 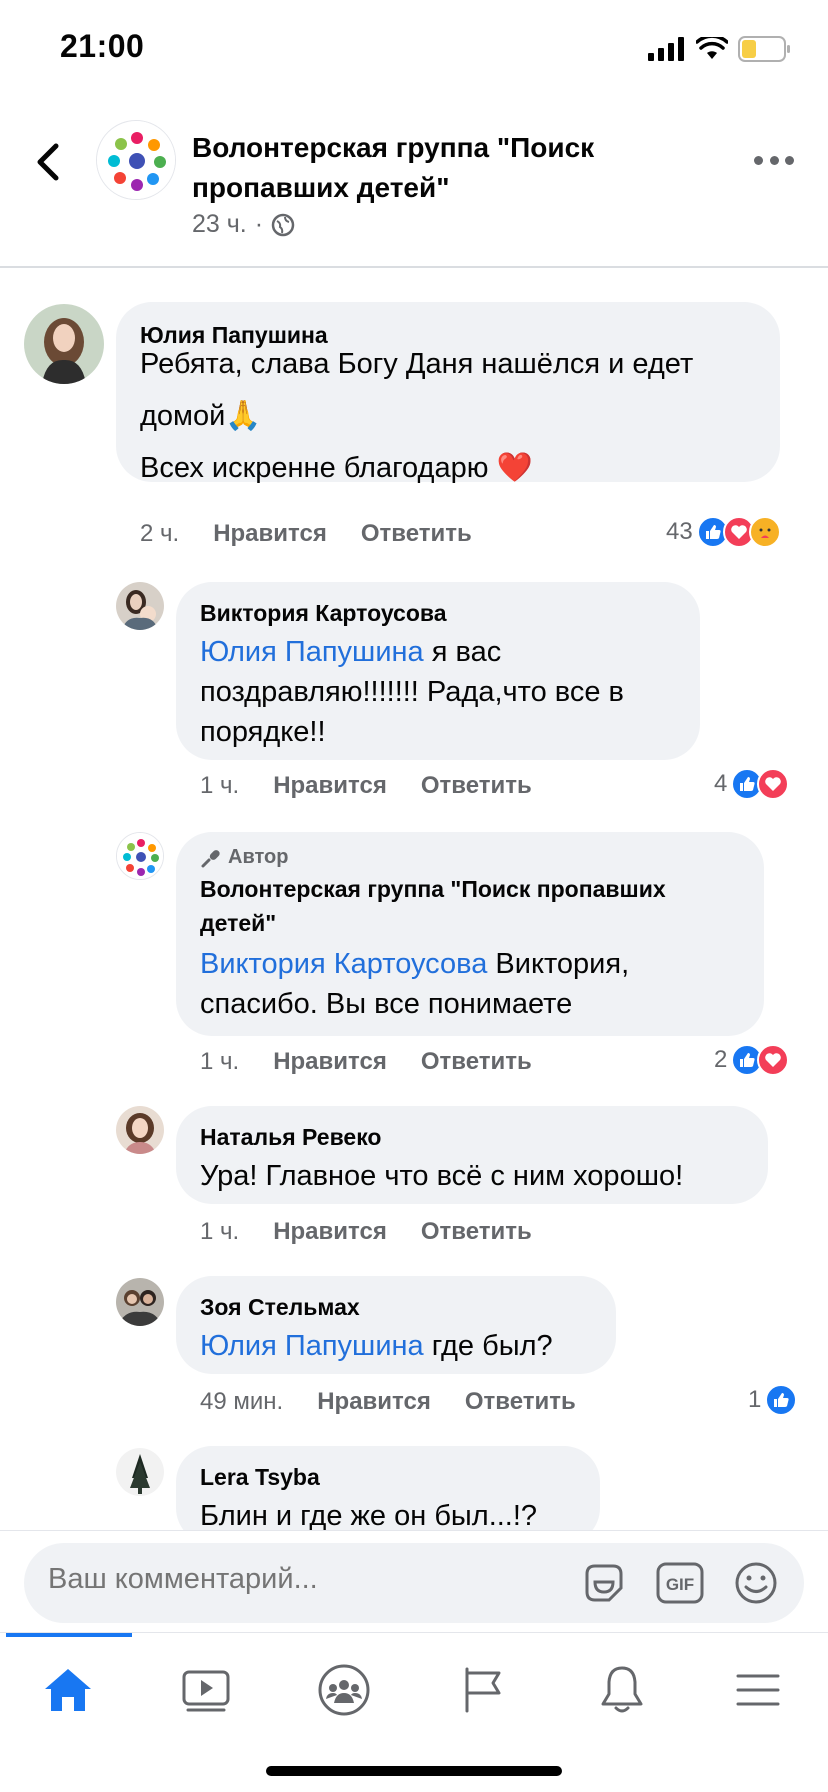 I want to click on comment-composer-bar: GIF, so click(x=414, y=1580).